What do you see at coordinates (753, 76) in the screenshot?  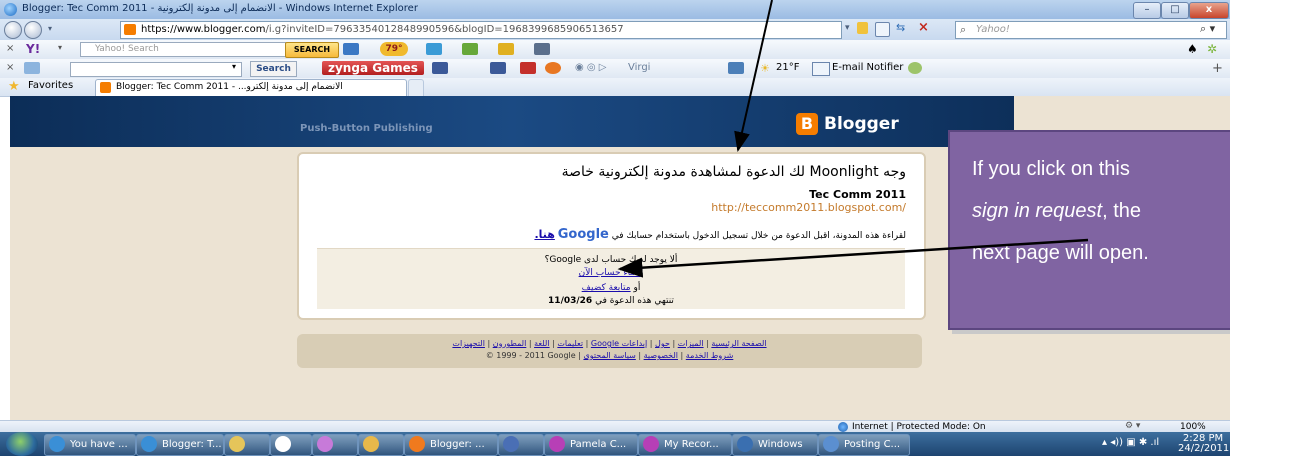 I see `arrow-to-invite` at bounding box center [753, 76].